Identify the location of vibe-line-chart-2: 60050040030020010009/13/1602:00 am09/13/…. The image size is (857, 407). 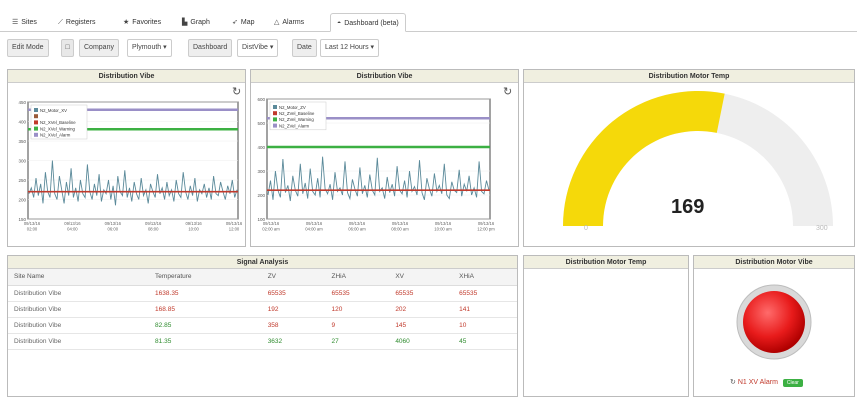
(376, 164).